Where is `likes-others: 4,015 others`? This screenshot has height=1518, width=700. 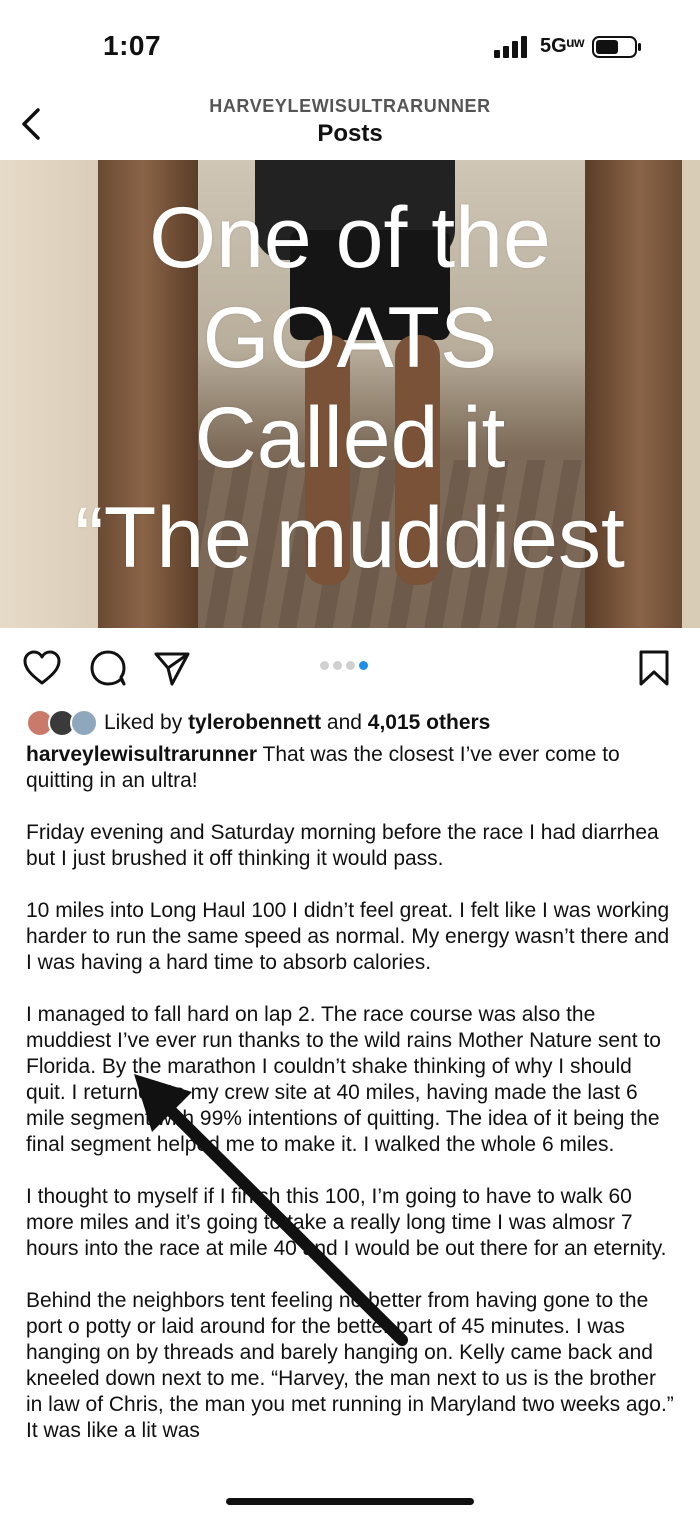
likes-others: 4,015 others is located at coordinates (429, 722).